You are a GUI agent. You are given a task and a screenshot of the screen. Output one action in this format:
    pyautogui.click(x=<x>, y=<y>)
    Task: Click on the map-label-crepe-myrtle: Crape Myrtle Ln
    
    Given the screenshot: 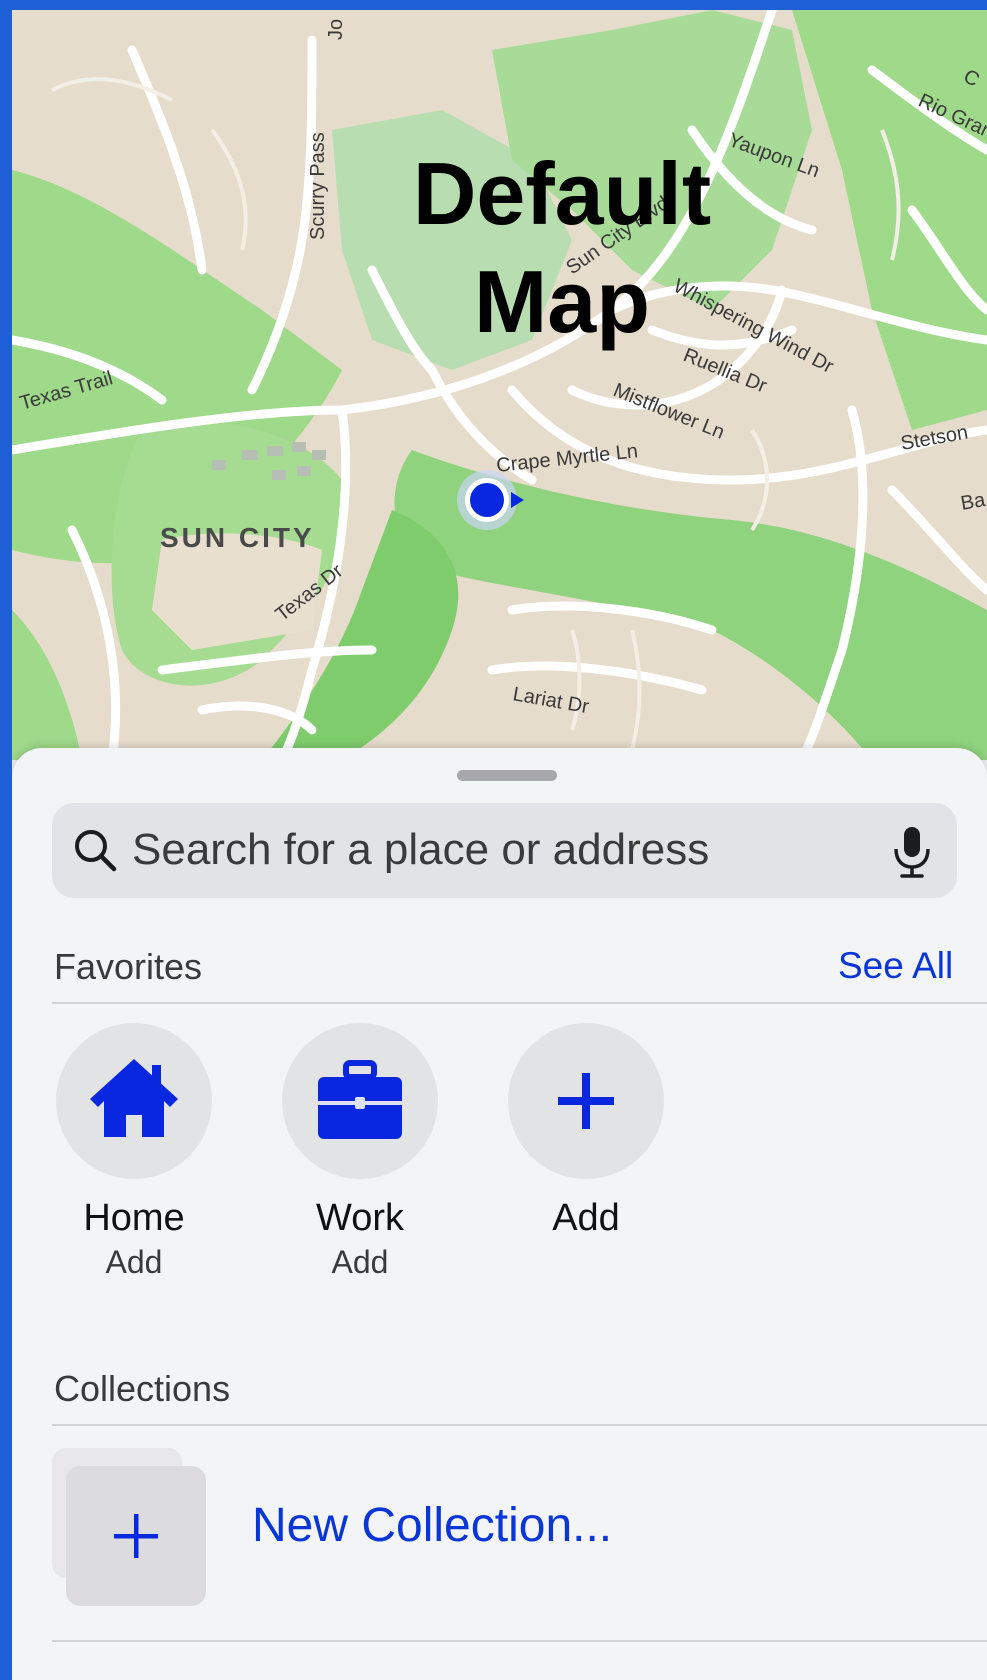 What is the action you would take?
    pyautogui.click(x=567, y=458)
    